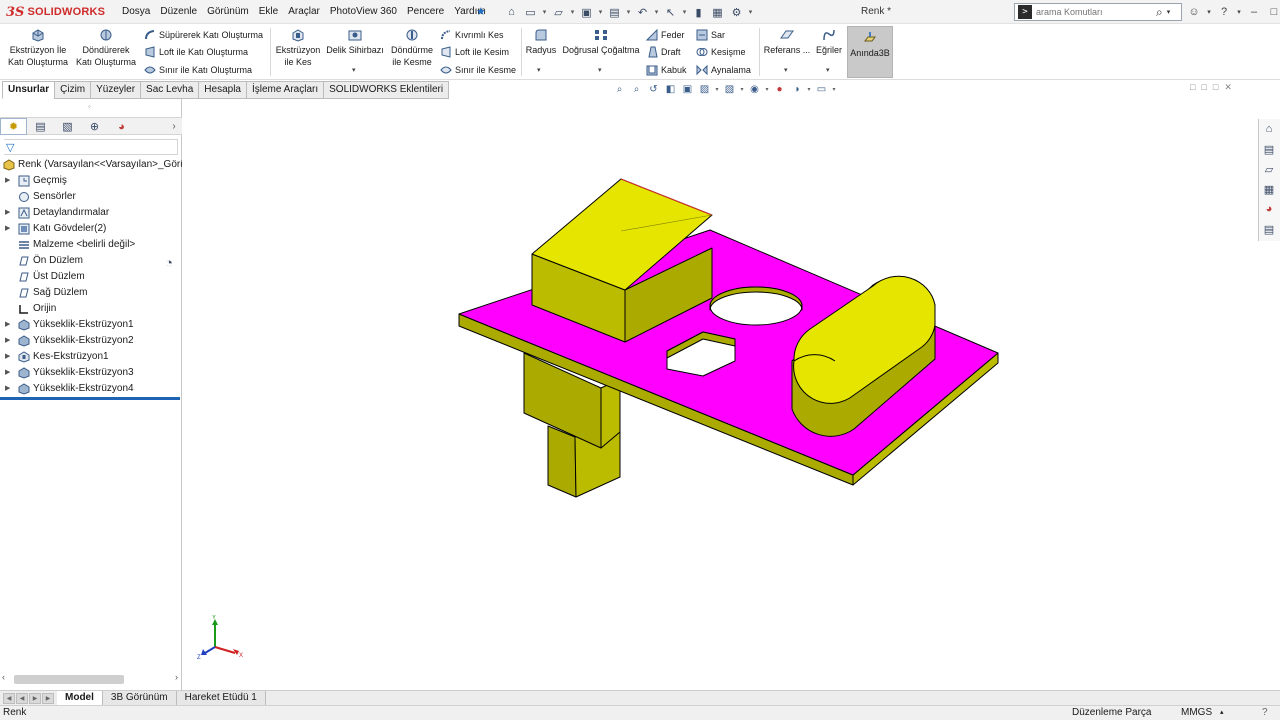 This screenshot has width=1280, height=720. Describe the element at coordinates (9, 698) in the screenshot. I see `first-tab-icon: ◀` at that location.